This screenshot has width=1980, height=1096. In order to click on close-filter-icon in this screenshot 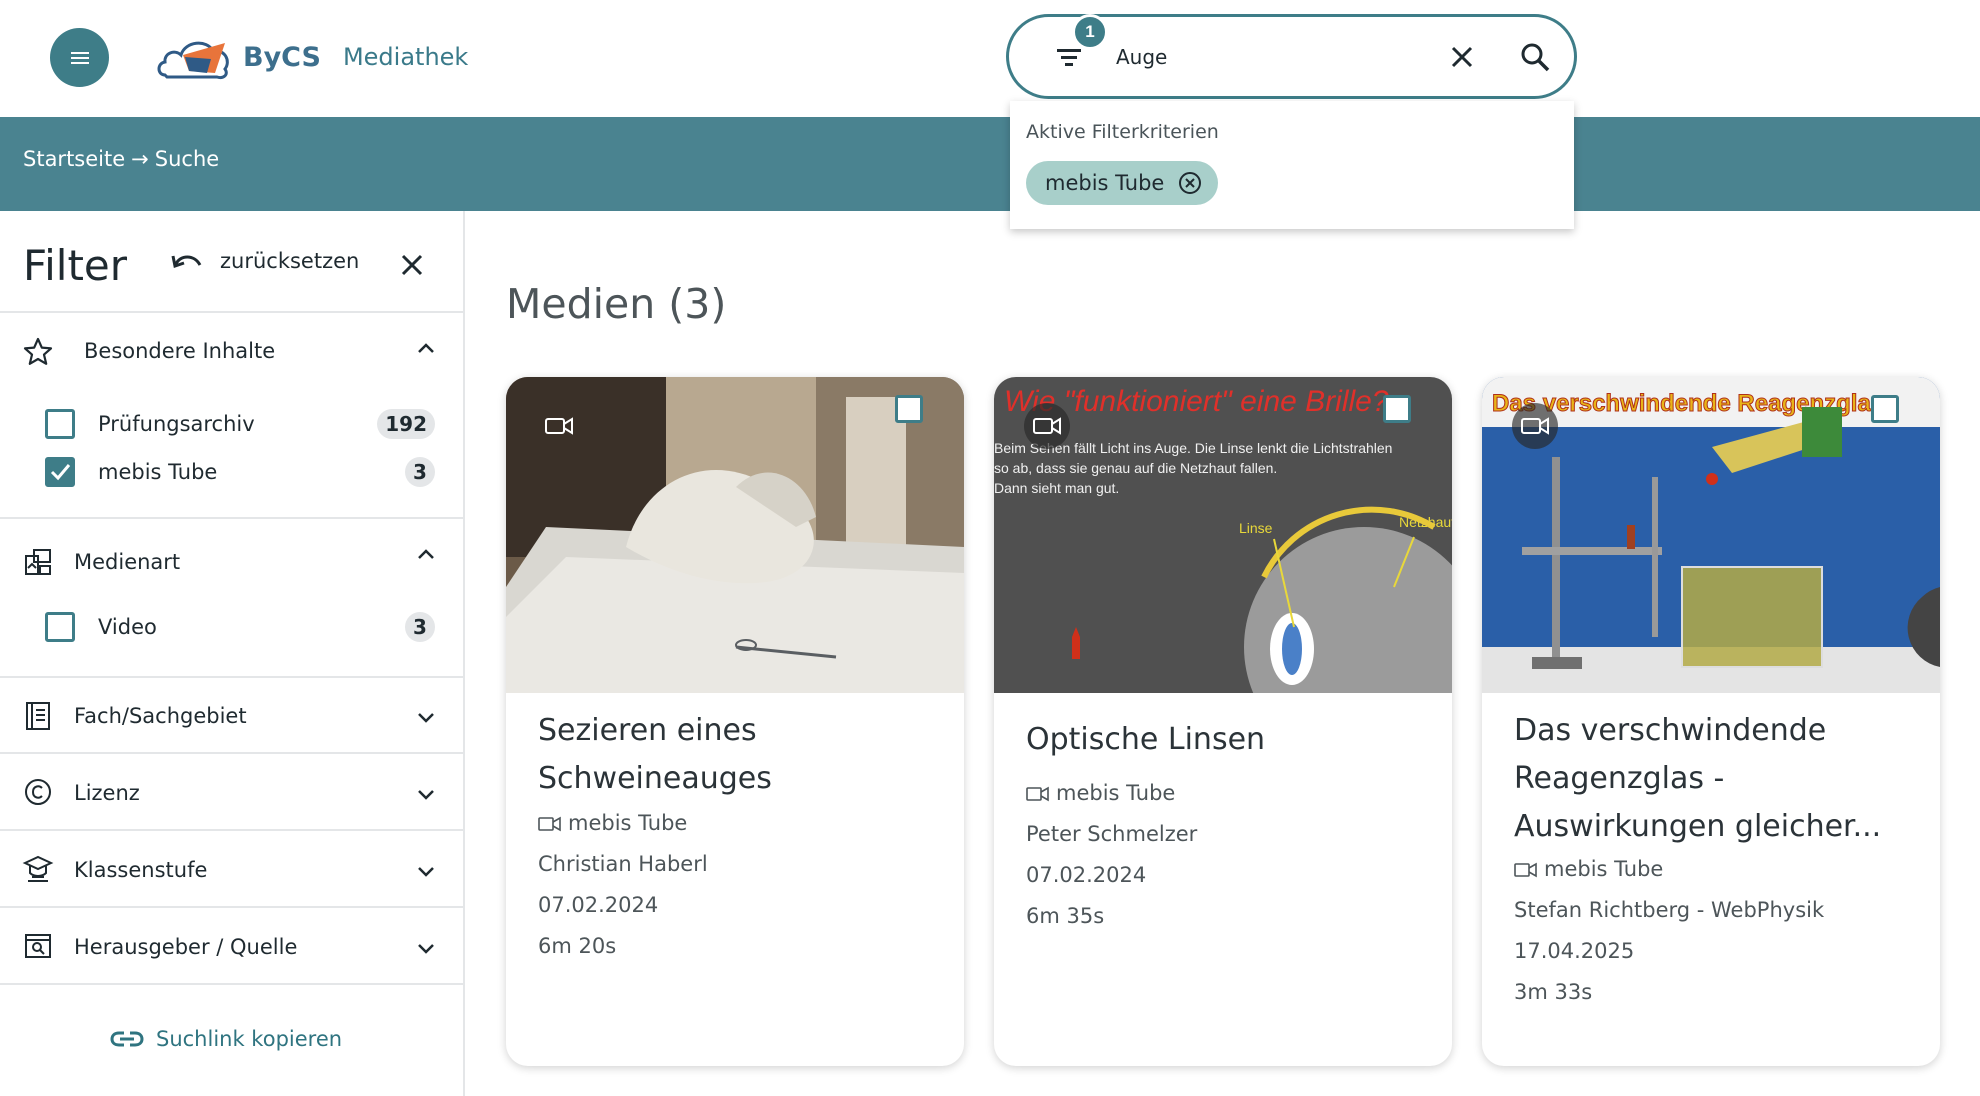, I will do `click(412, 265)`.